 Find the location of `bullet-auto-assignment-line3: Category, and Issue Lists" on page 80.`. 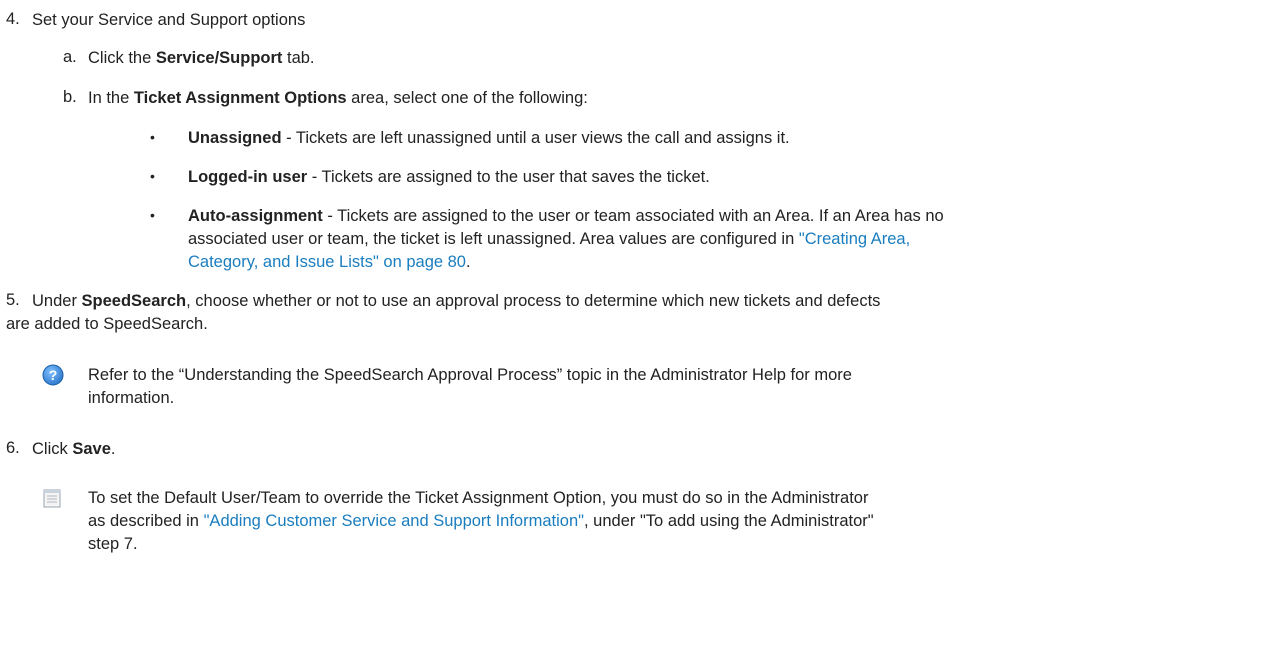

bullet-auto-assignment-line3: Category, and Issue Lists" on page 80. is located at coordinates (329, 262).